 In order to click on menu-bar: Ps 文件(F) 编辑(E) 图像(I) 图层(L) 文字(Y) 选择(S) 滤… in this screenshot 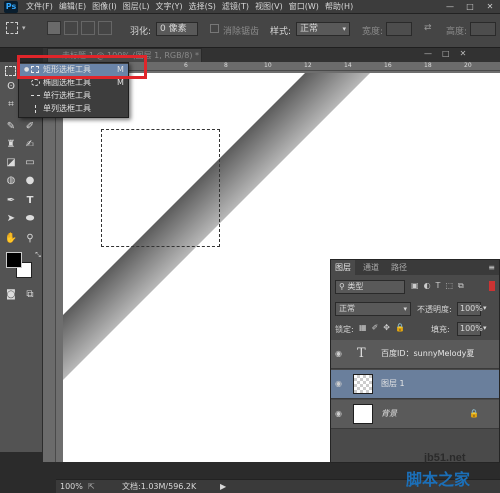, I will do `click(250, 7)`.